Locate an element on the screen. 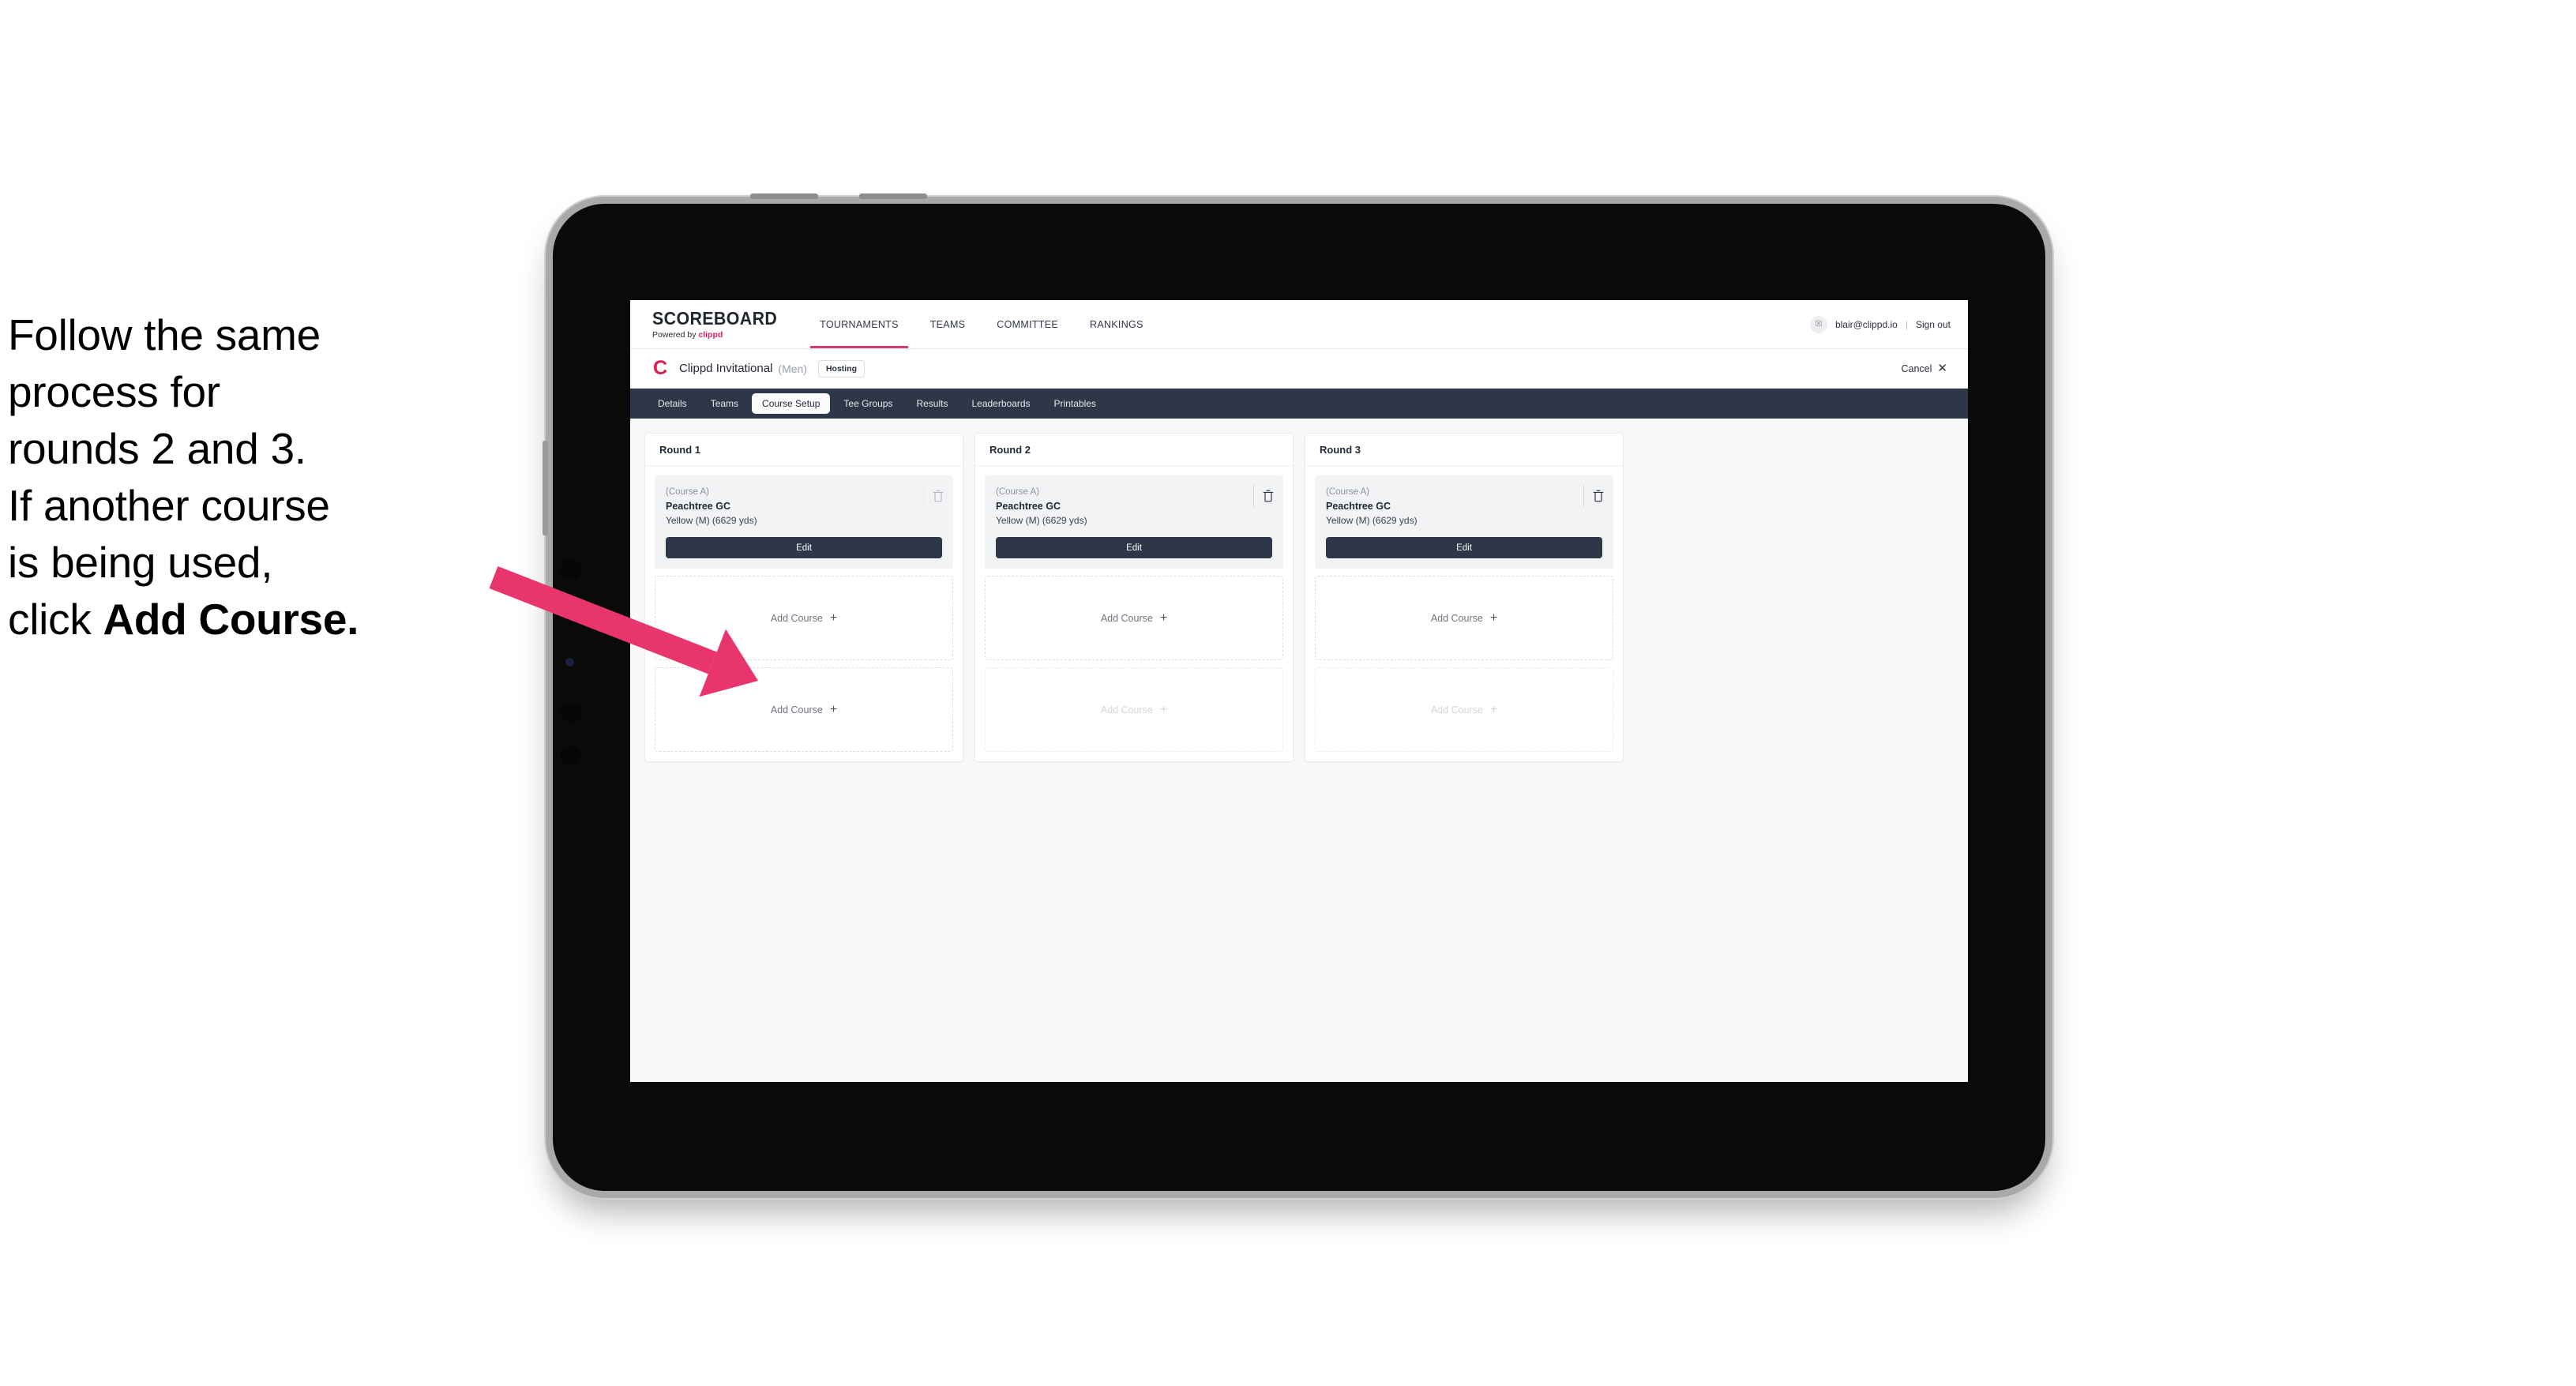 This screenshot has width=2576, height=1386. powered-brand: clippd is located at coordinates (710, 334).